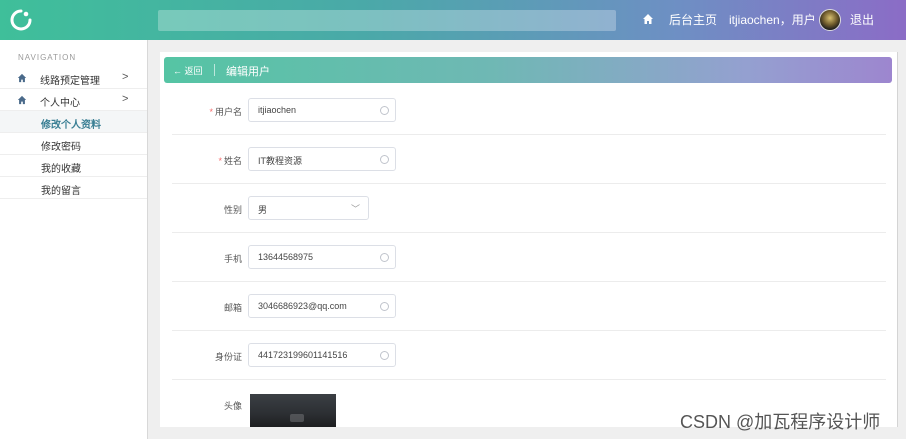 The width and height of the screenshot is (906, 439). Describe the element at coordinates (322, 110) in the screenshot. I see `username-field: itjiaochen` at that location.